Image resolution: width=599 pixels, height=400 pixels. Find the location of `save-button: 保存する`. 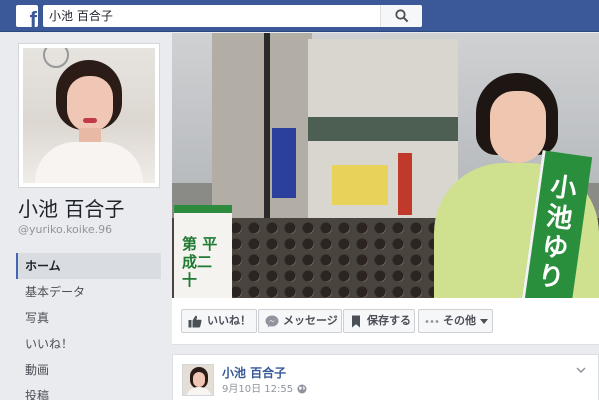

save-button: 保存する is located at coordinates (379, 321).